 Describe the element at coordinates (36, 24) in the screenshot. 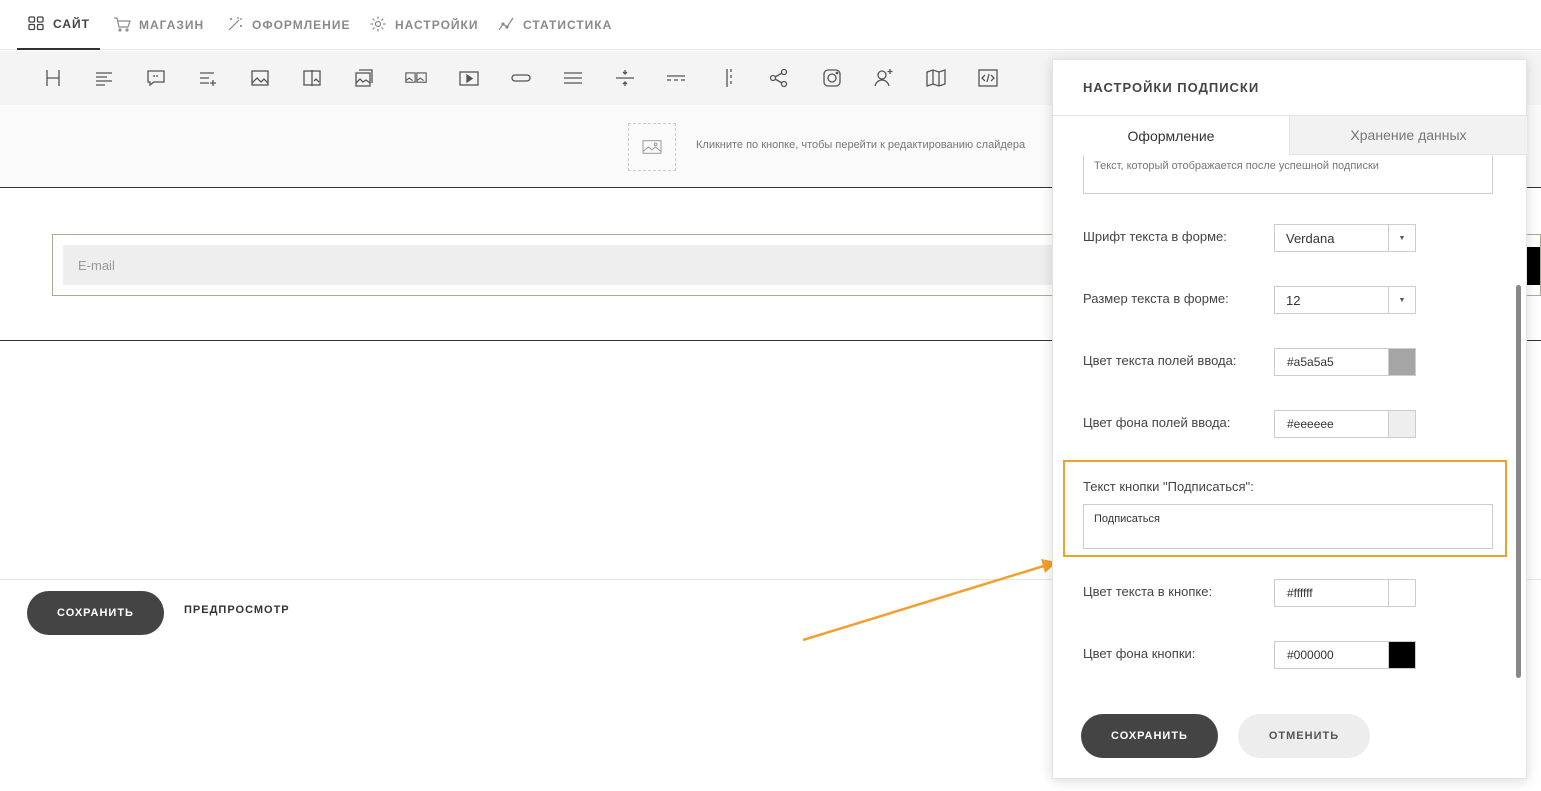

I see `grid-icon` at that location.